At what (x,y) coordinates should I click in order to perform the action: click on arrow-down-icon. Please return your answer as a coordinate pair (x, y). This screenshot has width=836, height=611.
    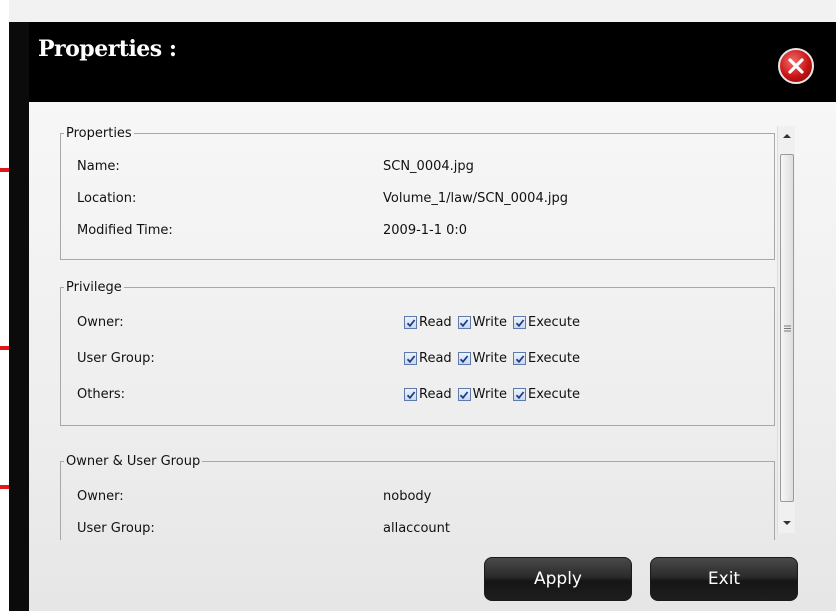
    Looking at the image, I should click on (787, 523).